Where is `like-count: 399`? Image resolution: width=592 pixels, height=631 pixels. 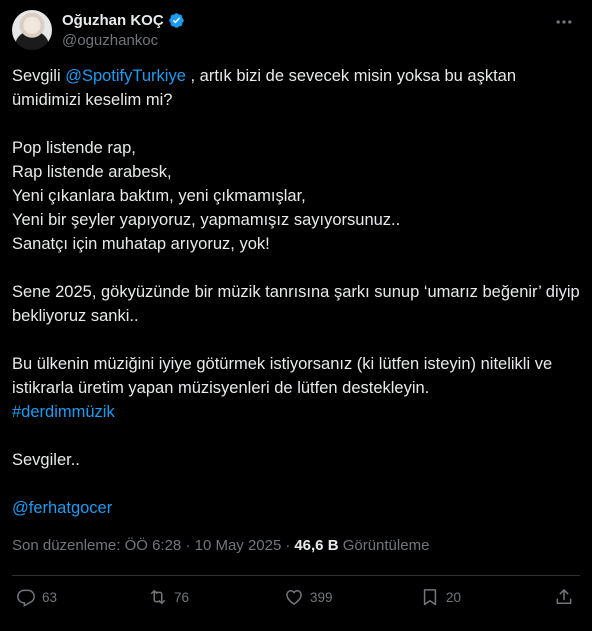
like-count: 399 is located at coordinates (321, 597).